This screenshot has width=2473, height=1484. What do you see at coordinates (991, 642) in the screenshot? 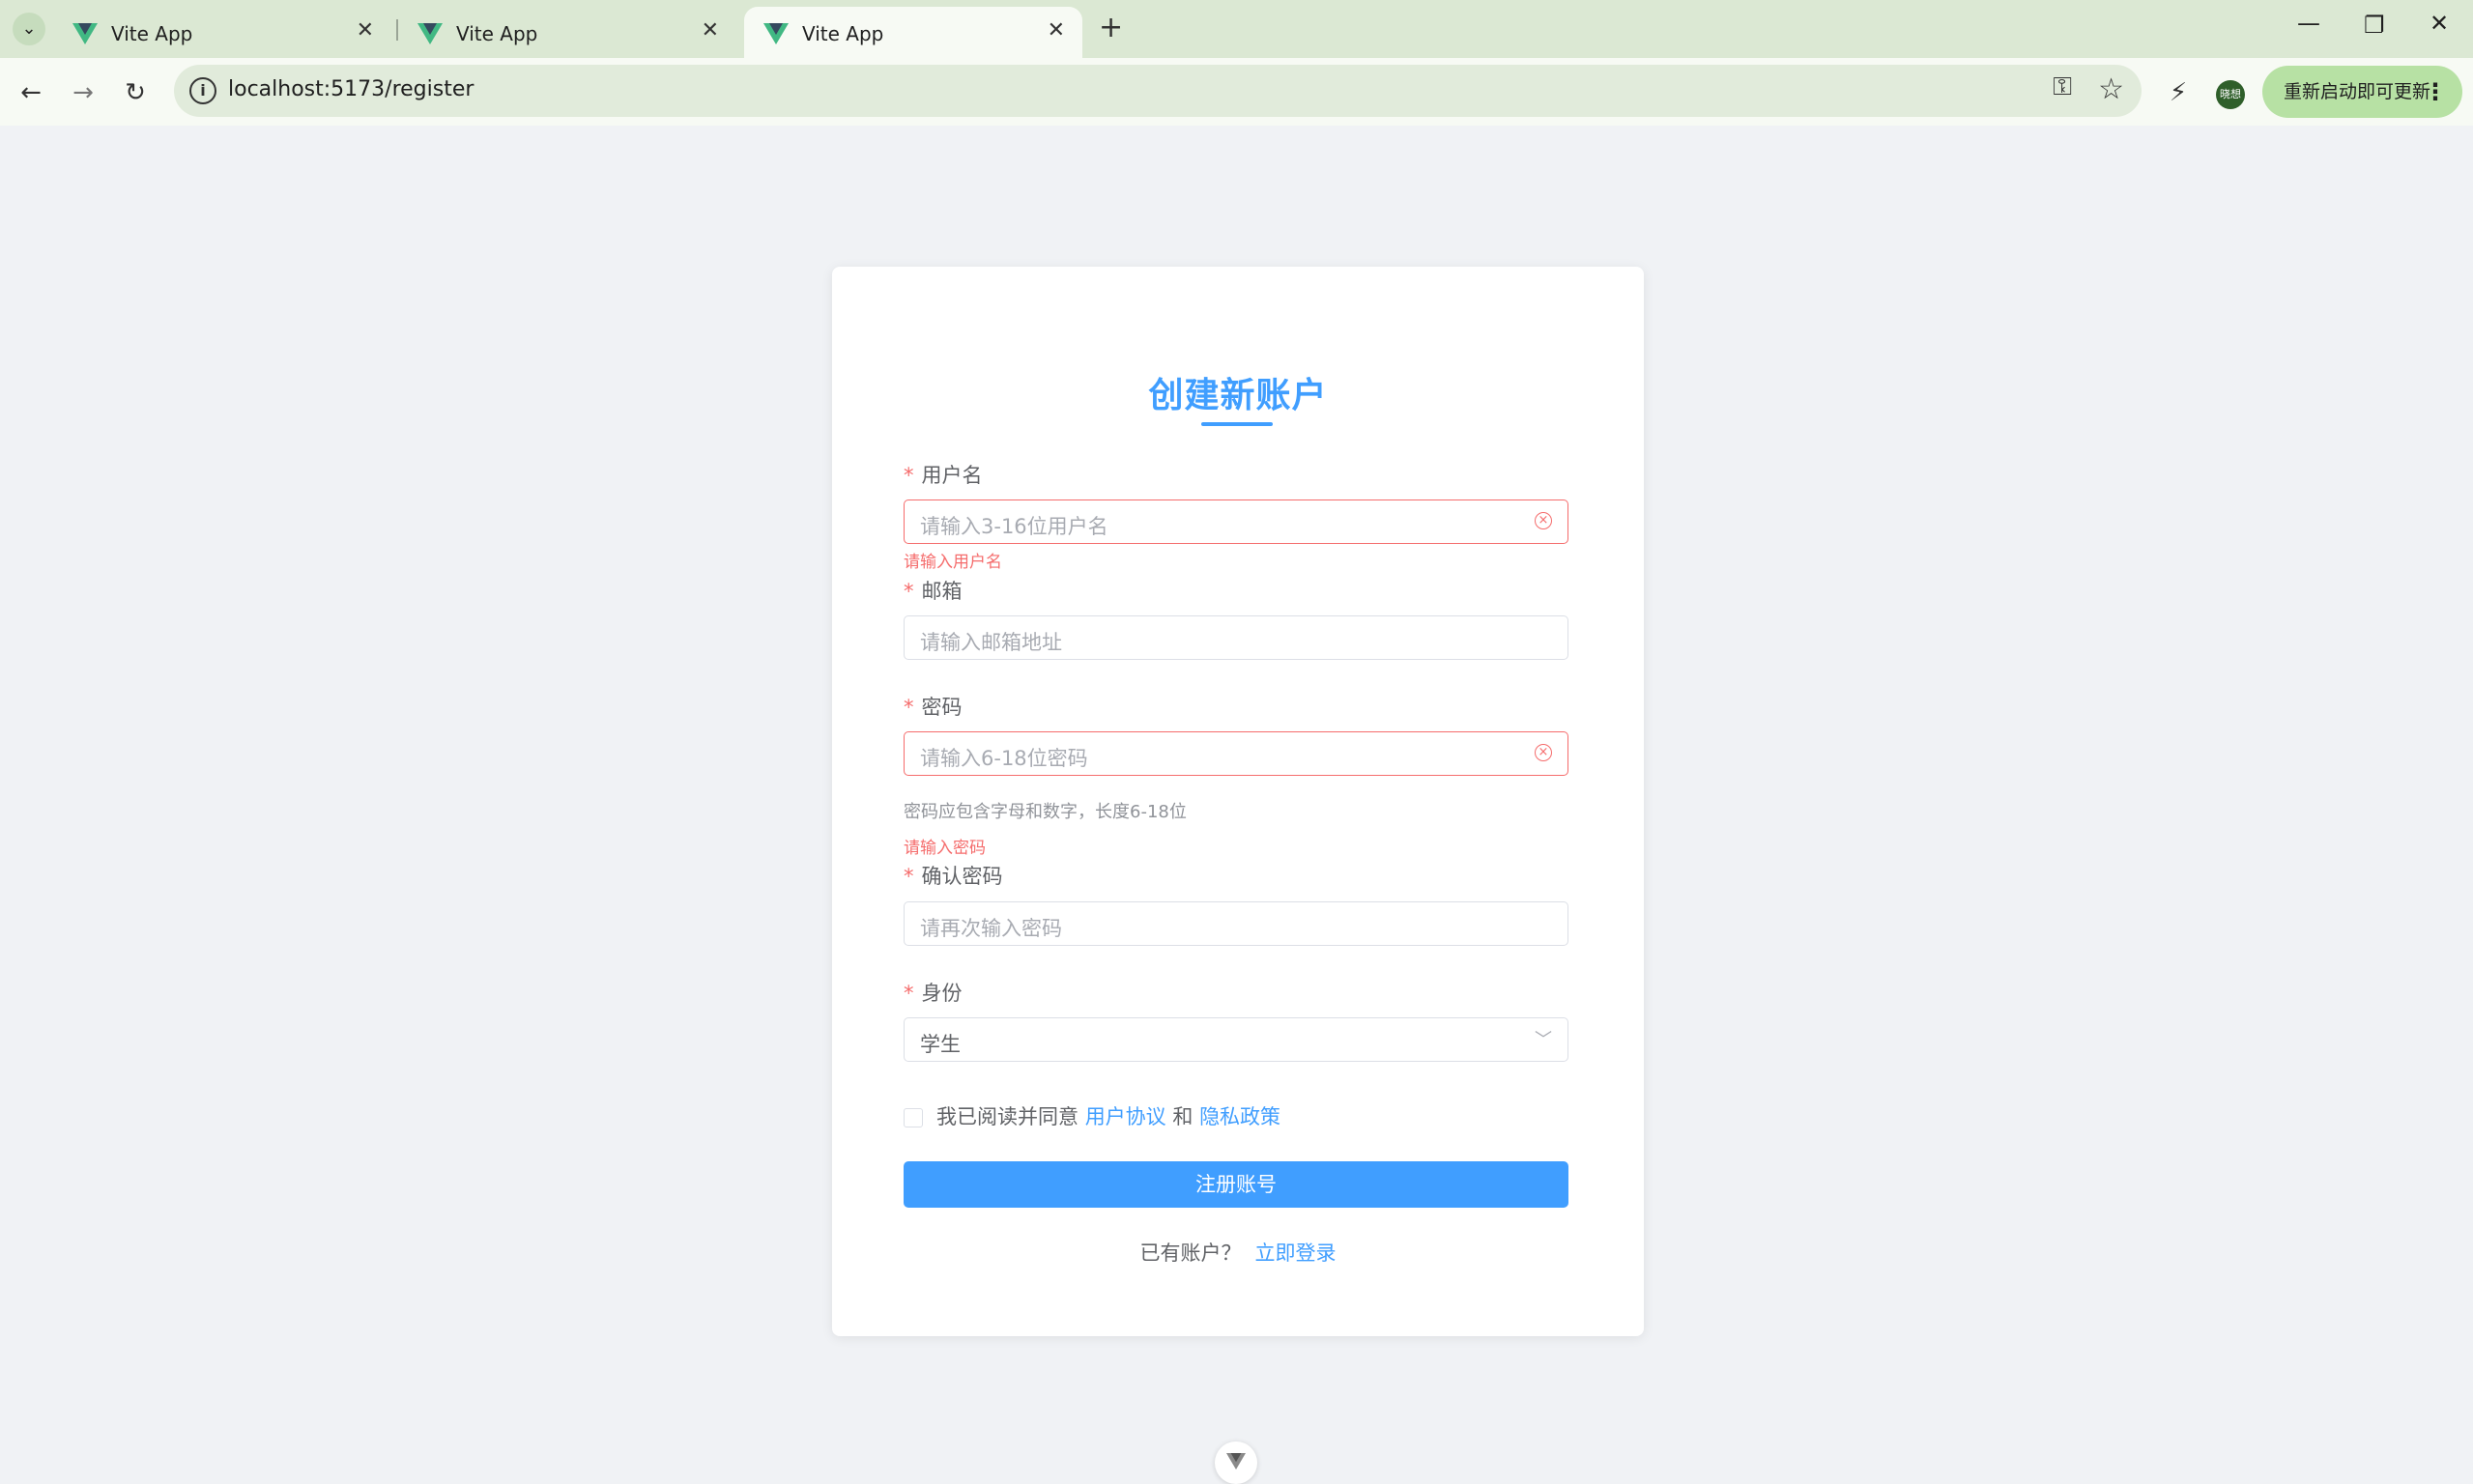
I see `email-placeholder: 请输入邮箱地址` at bounding box center [991, 642].